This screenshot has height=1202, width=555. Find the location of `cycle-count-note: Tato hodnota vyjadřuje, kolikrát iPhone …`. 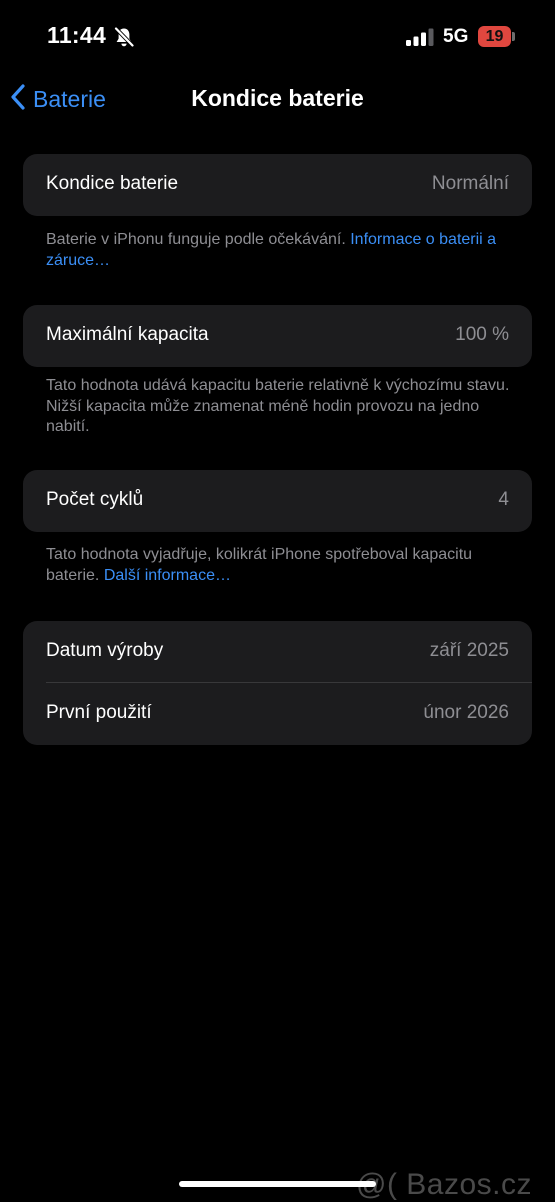

cycle-count-note: Tato hodnota vyjadřuje, kolikrát iPhone … is located at coordinates (281, 565).